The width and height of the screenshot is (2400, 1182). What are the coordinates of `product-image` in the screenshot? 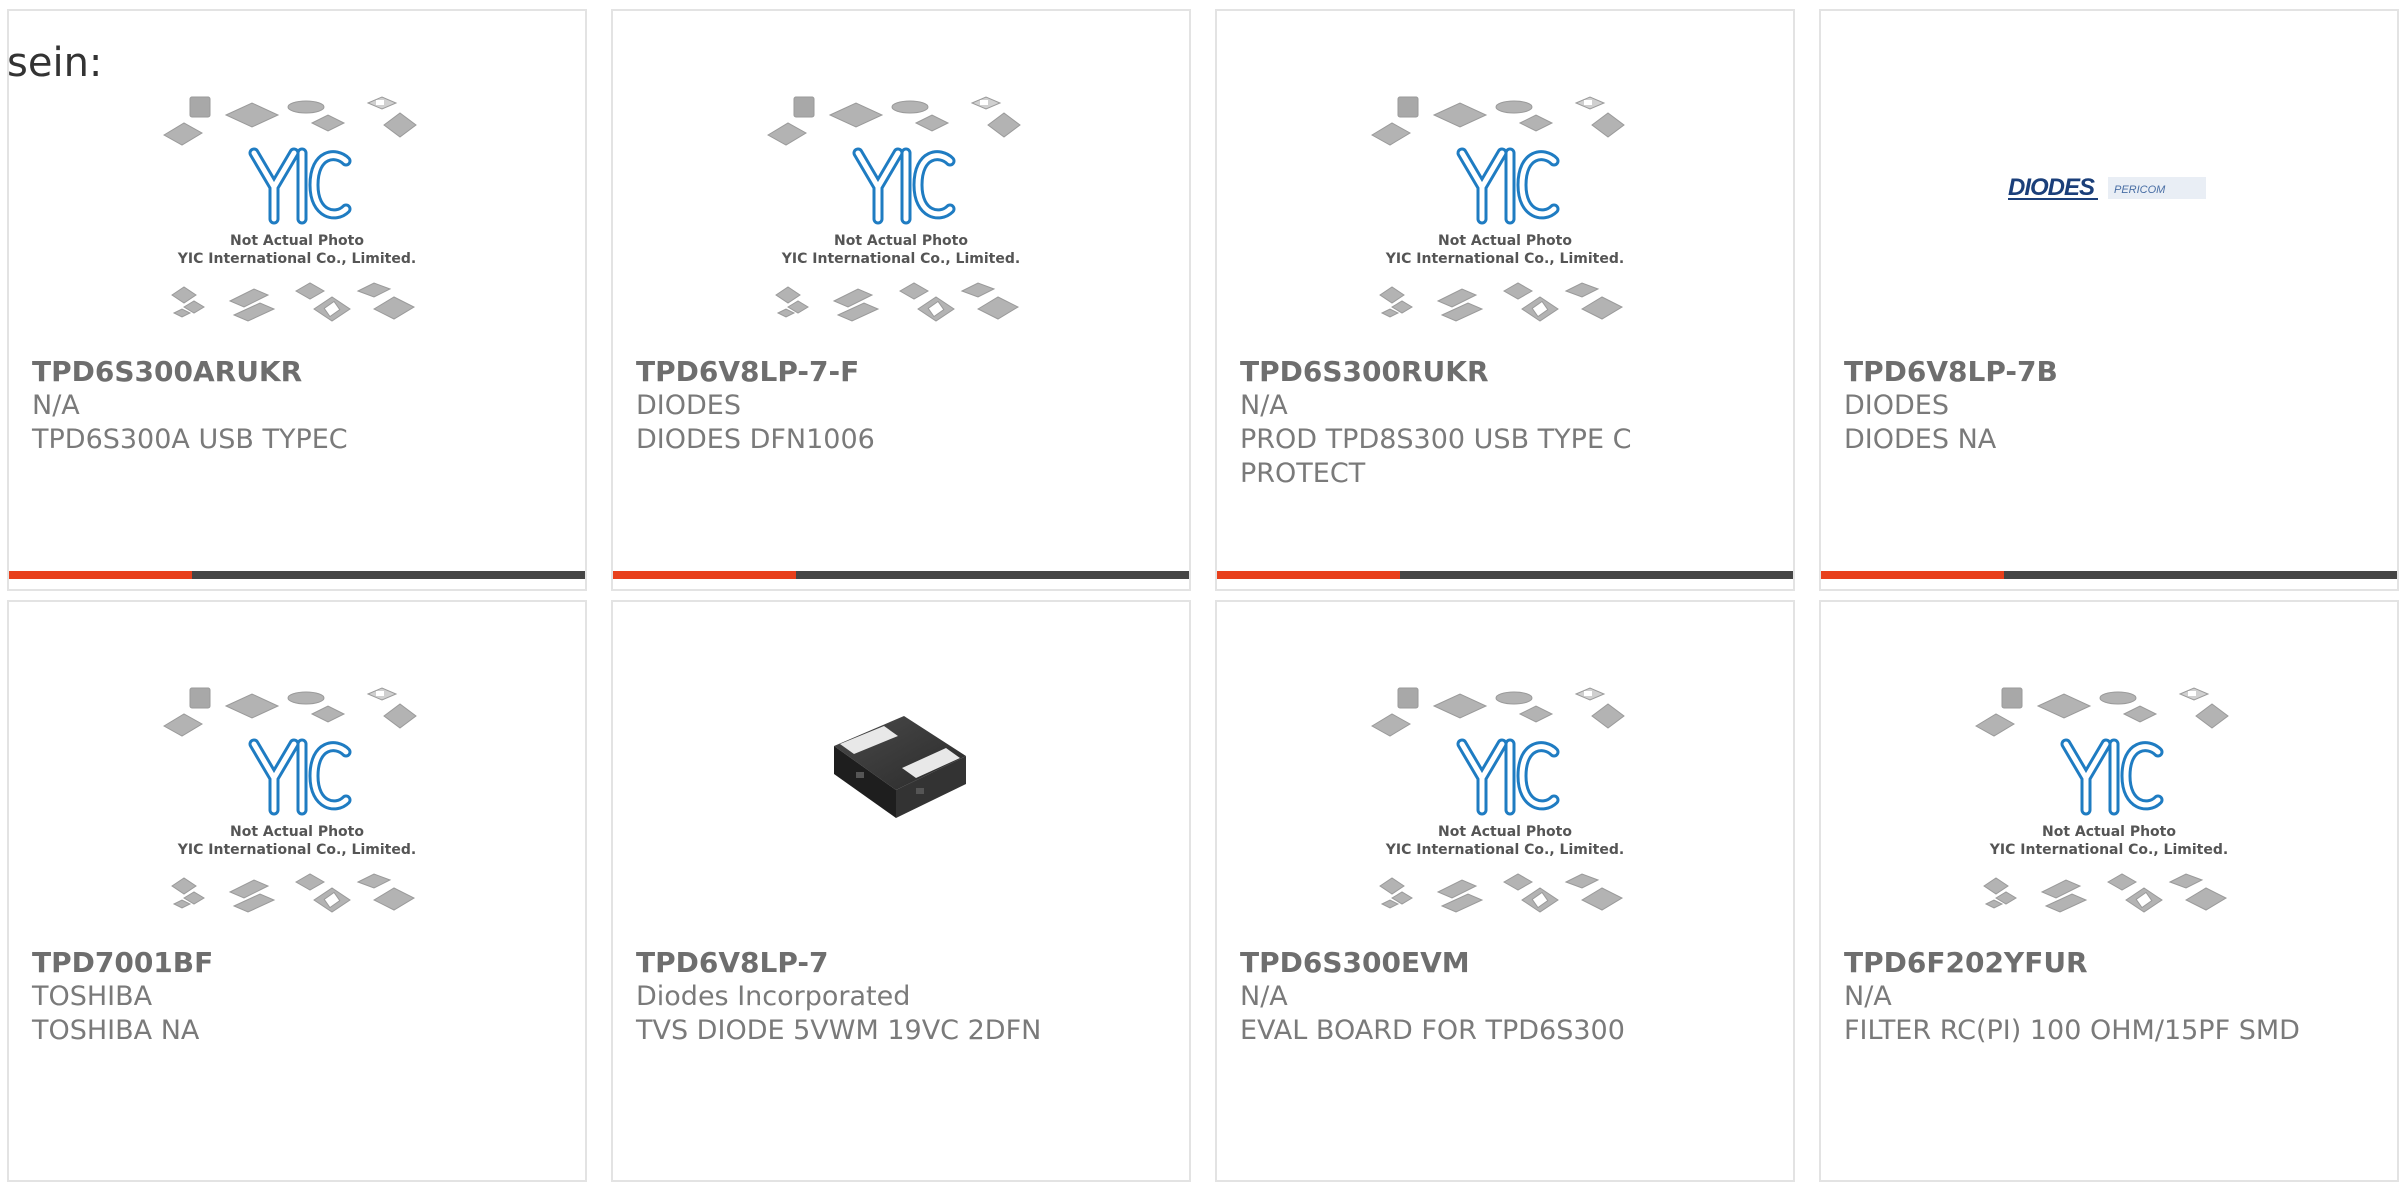 It's located at (901, 816).